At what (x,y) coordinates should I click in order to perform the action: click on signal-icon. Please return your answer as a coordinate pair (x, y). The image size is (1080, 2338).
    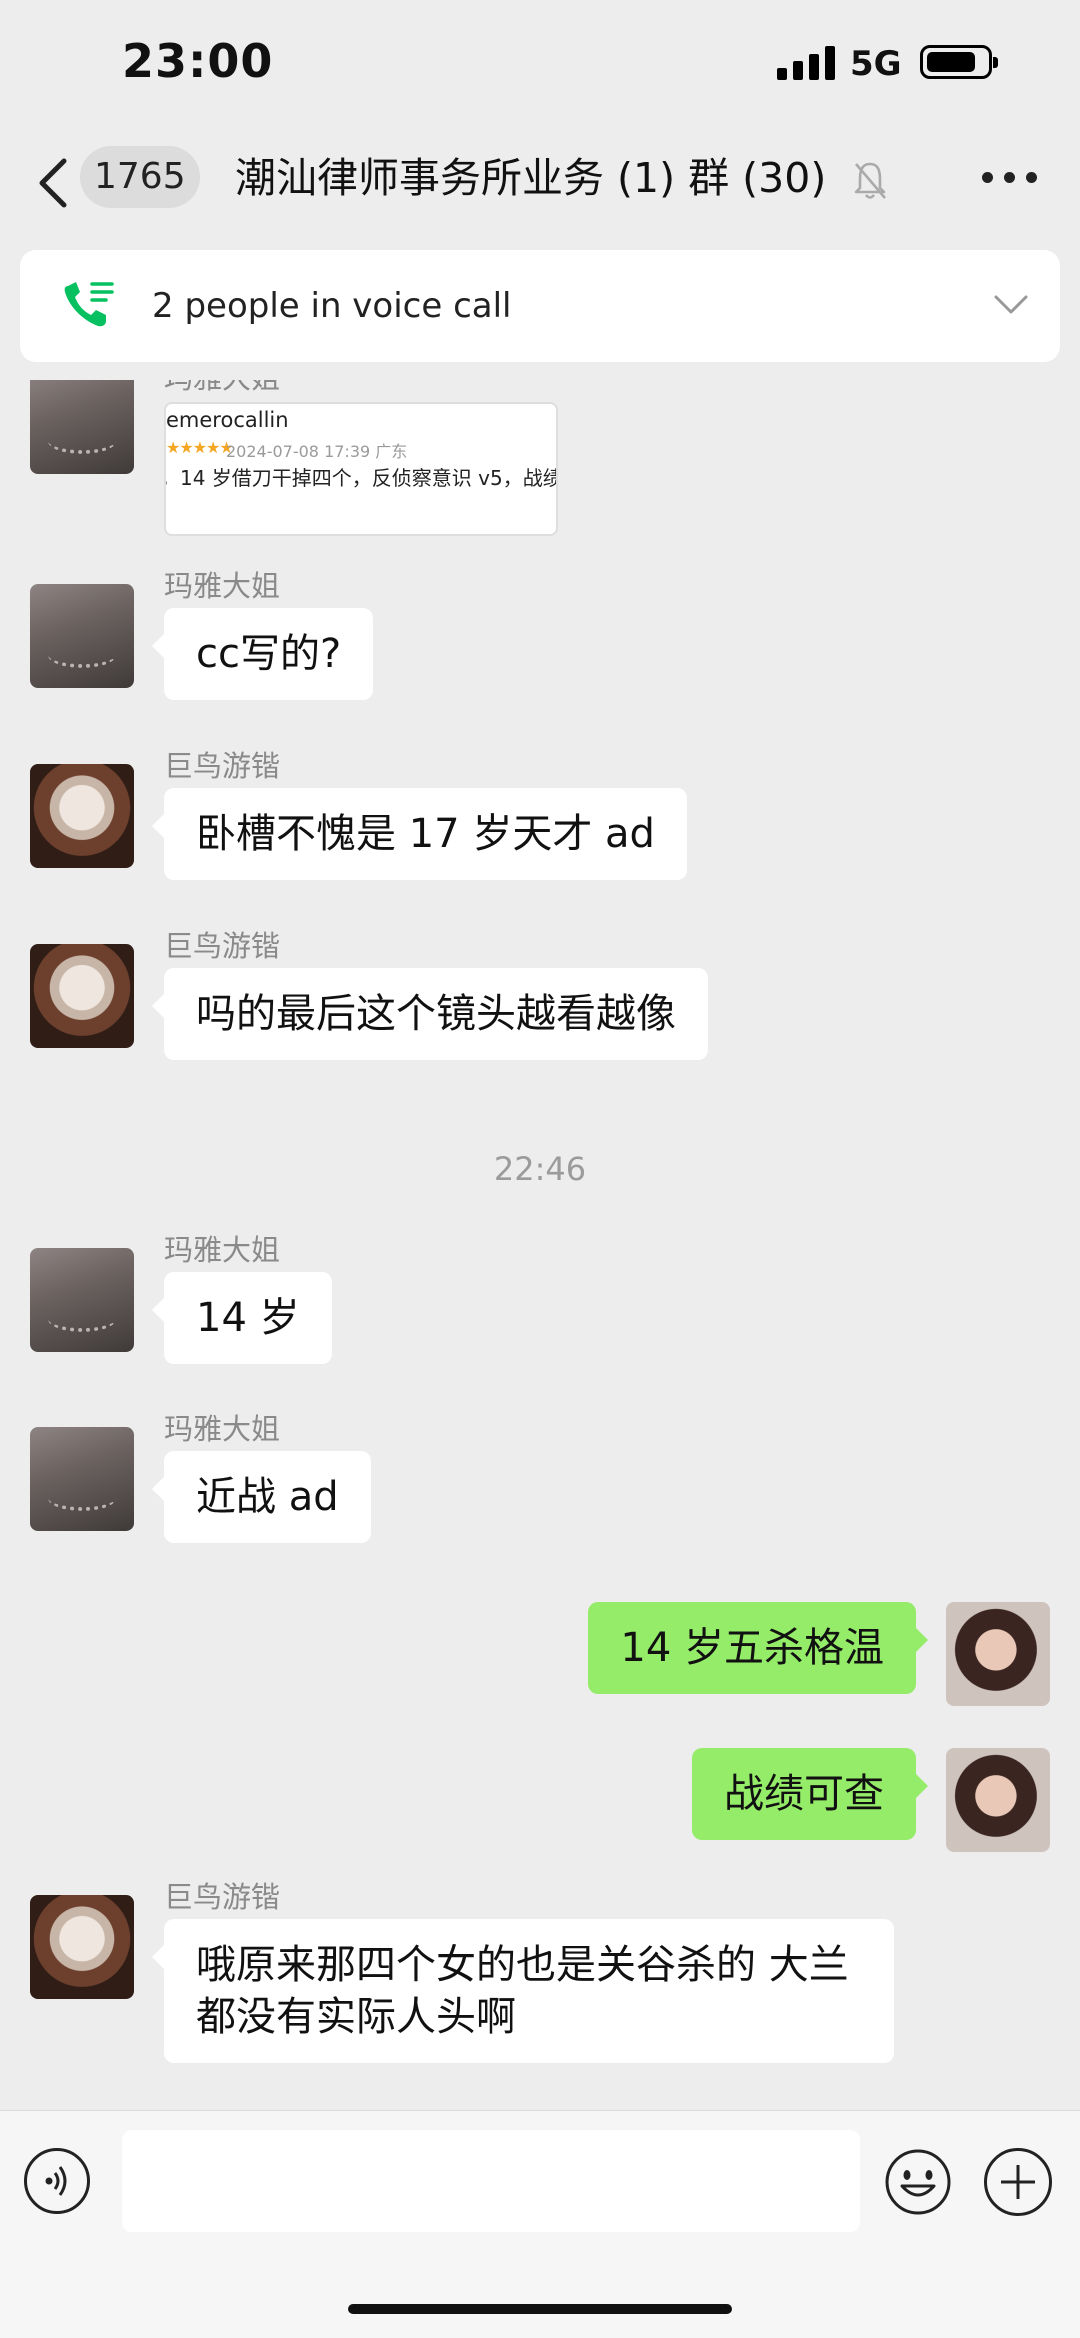
    Looking at the image, I should click on (806, 63).